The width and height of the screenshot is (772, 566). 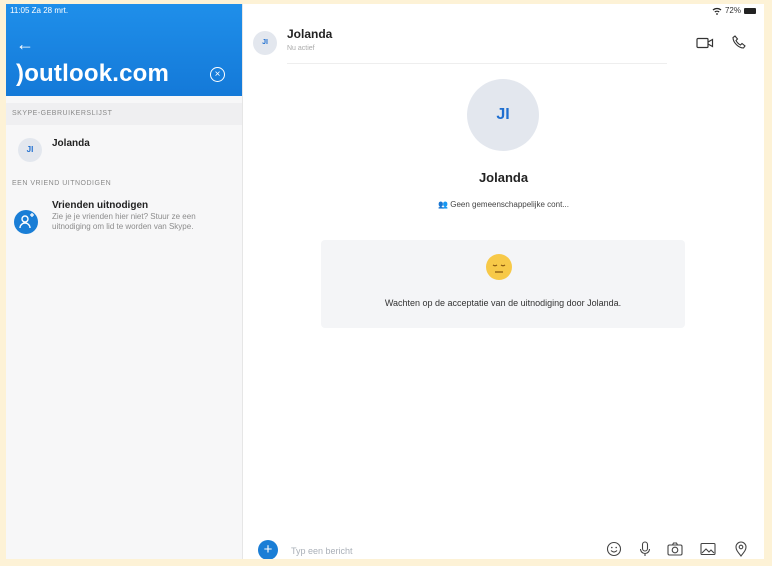 What do you see at coordinates (739, 42) in the screenshot?
I see `phone-icon` at bounding box center [739, 42].